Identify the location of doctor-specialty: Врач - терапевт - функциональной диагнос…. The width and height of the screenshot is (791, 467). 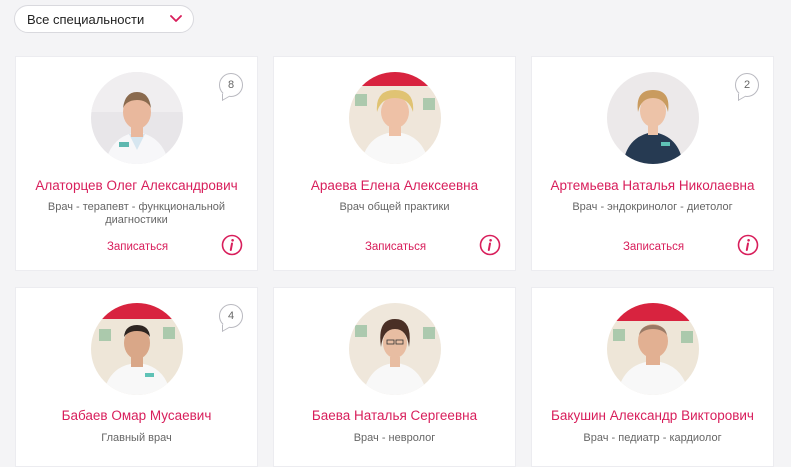
(136, 213).